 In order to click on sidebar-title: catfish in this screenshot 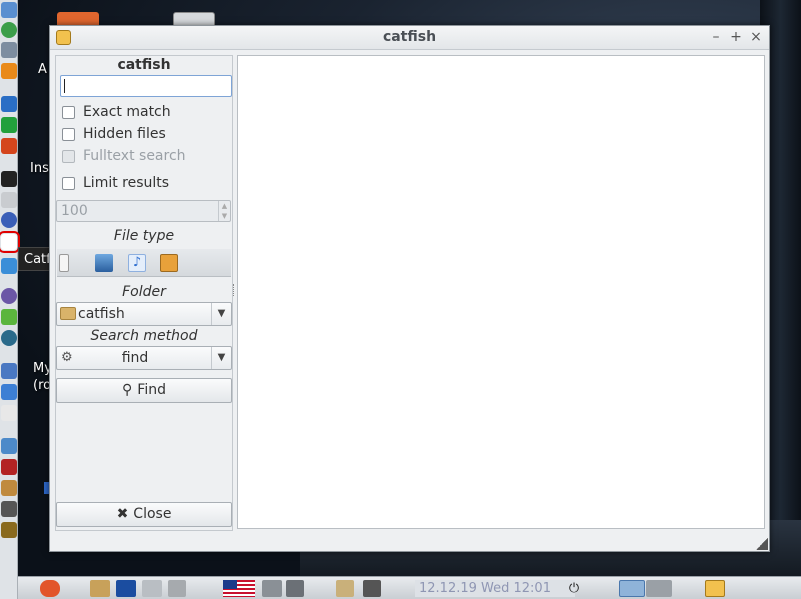, I will do `click(144, 65)`.